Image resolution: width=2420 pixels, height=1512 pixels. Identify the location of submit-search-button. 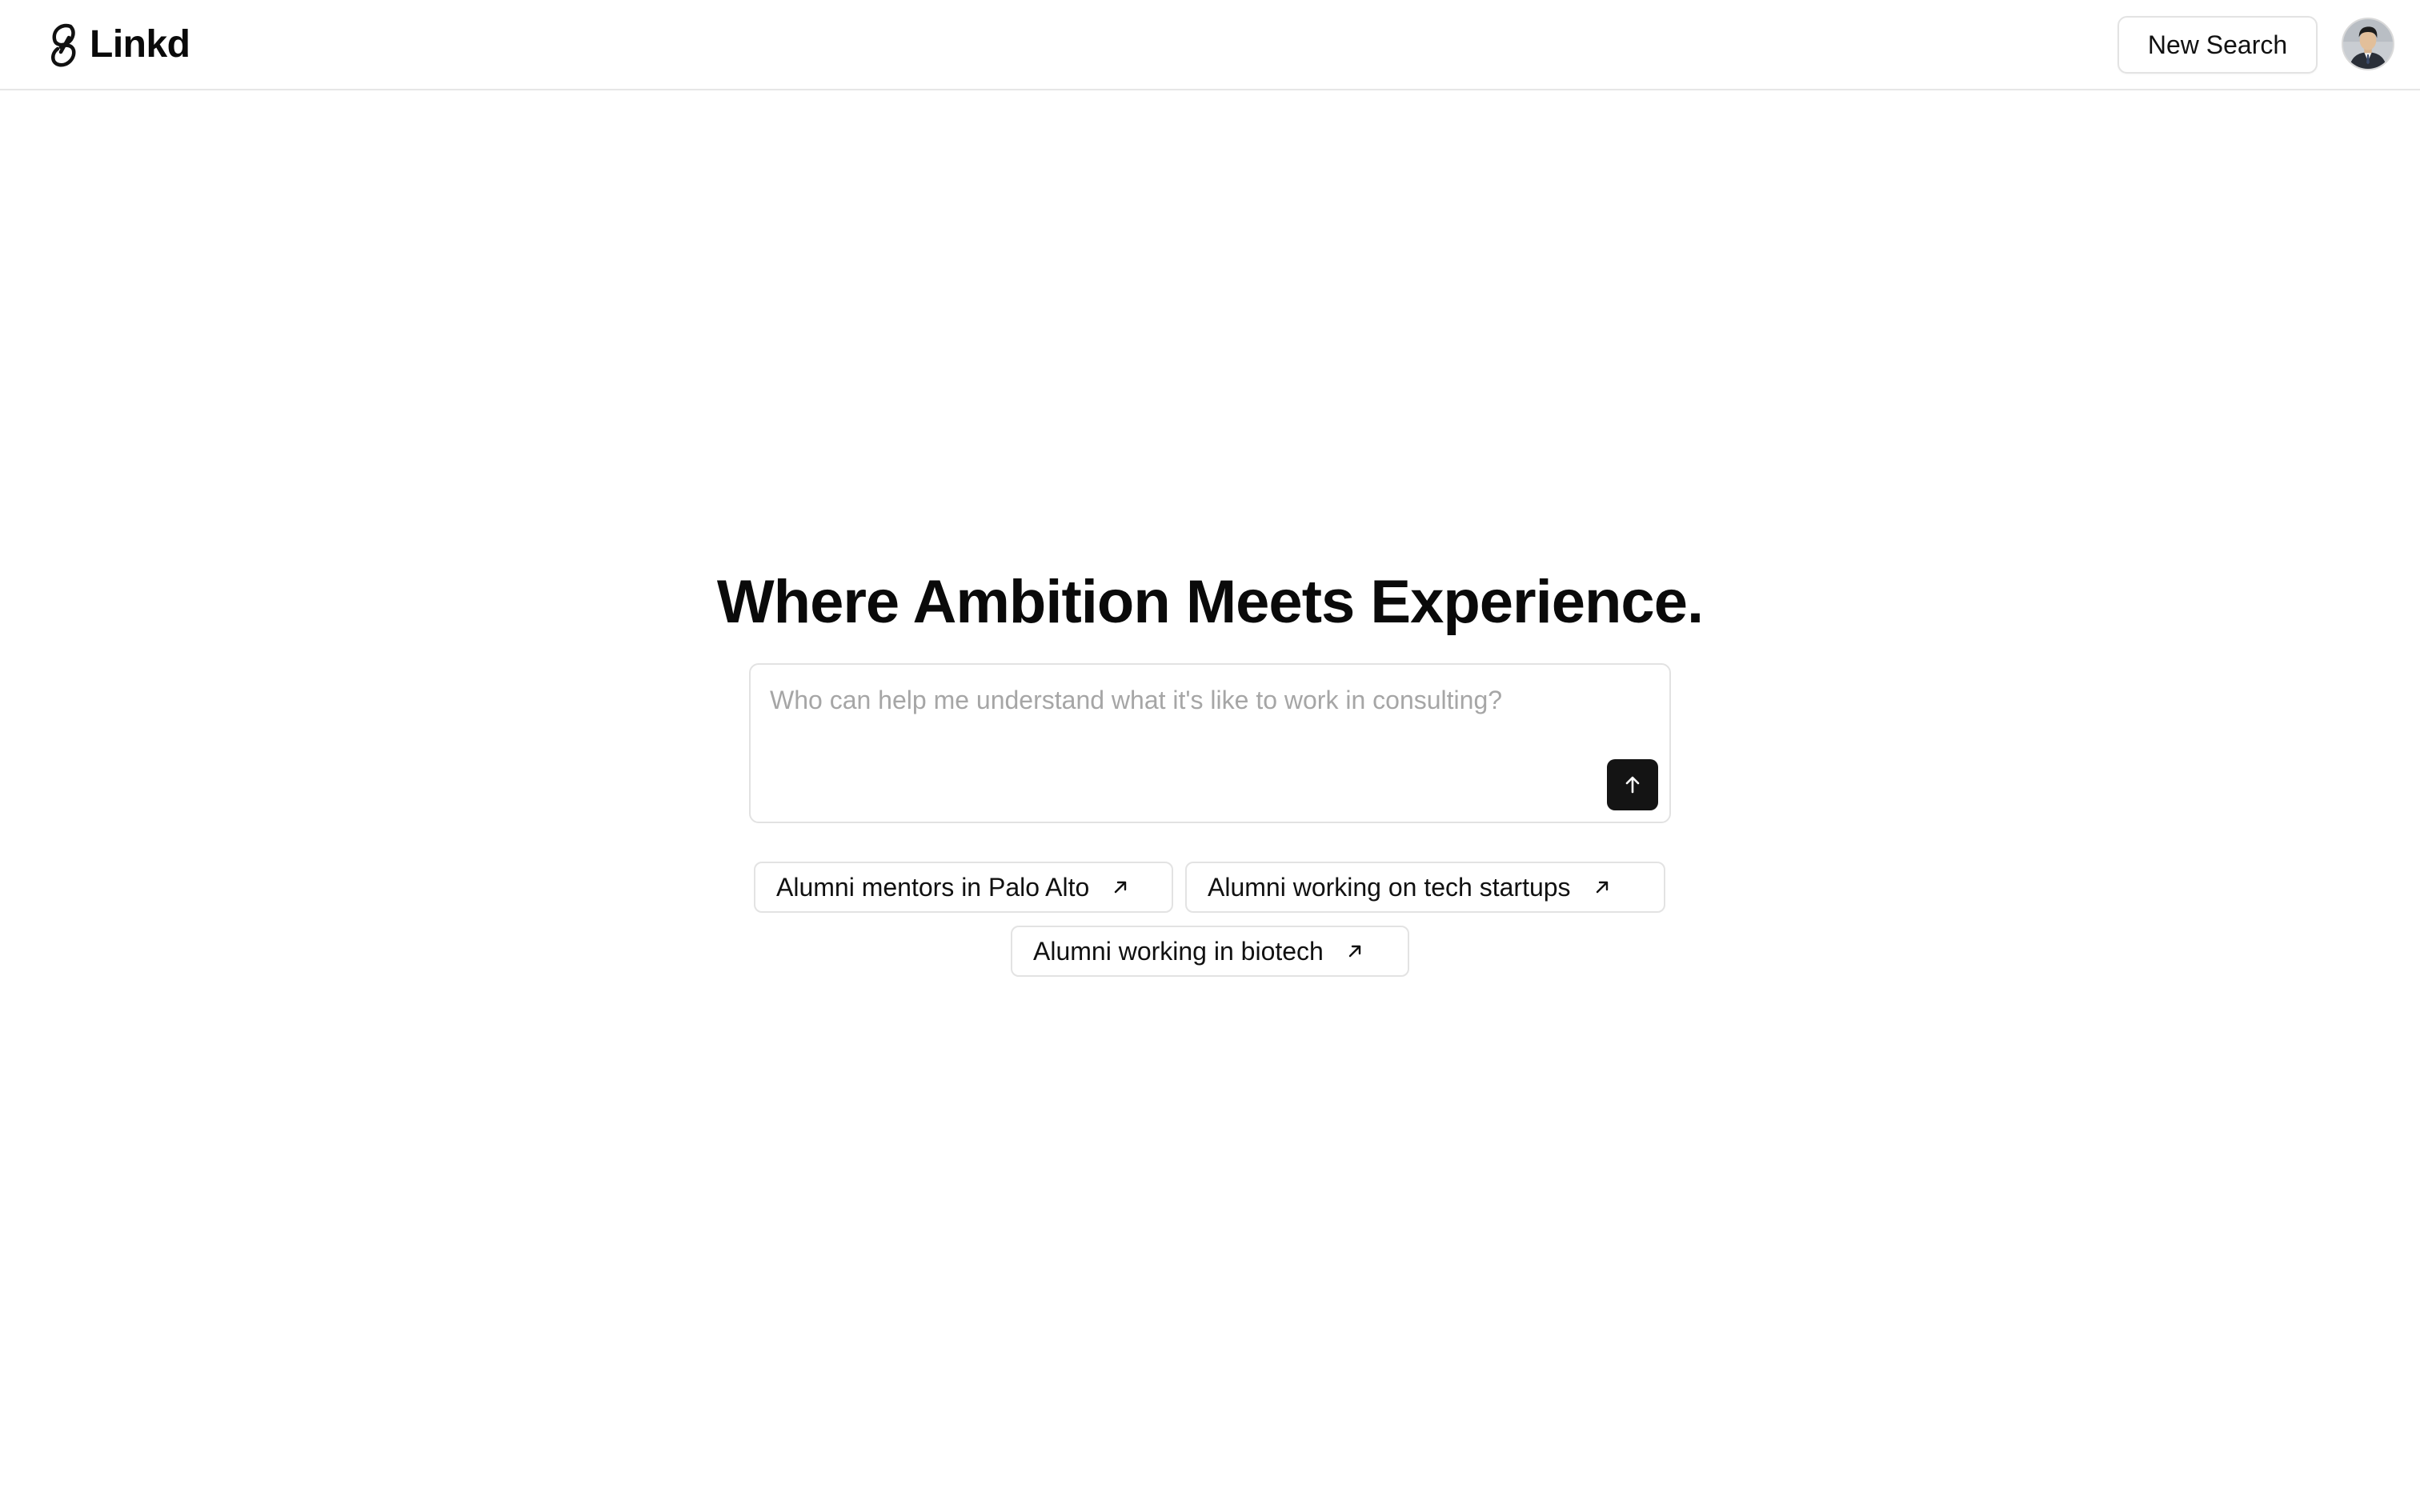
(1632, 784).